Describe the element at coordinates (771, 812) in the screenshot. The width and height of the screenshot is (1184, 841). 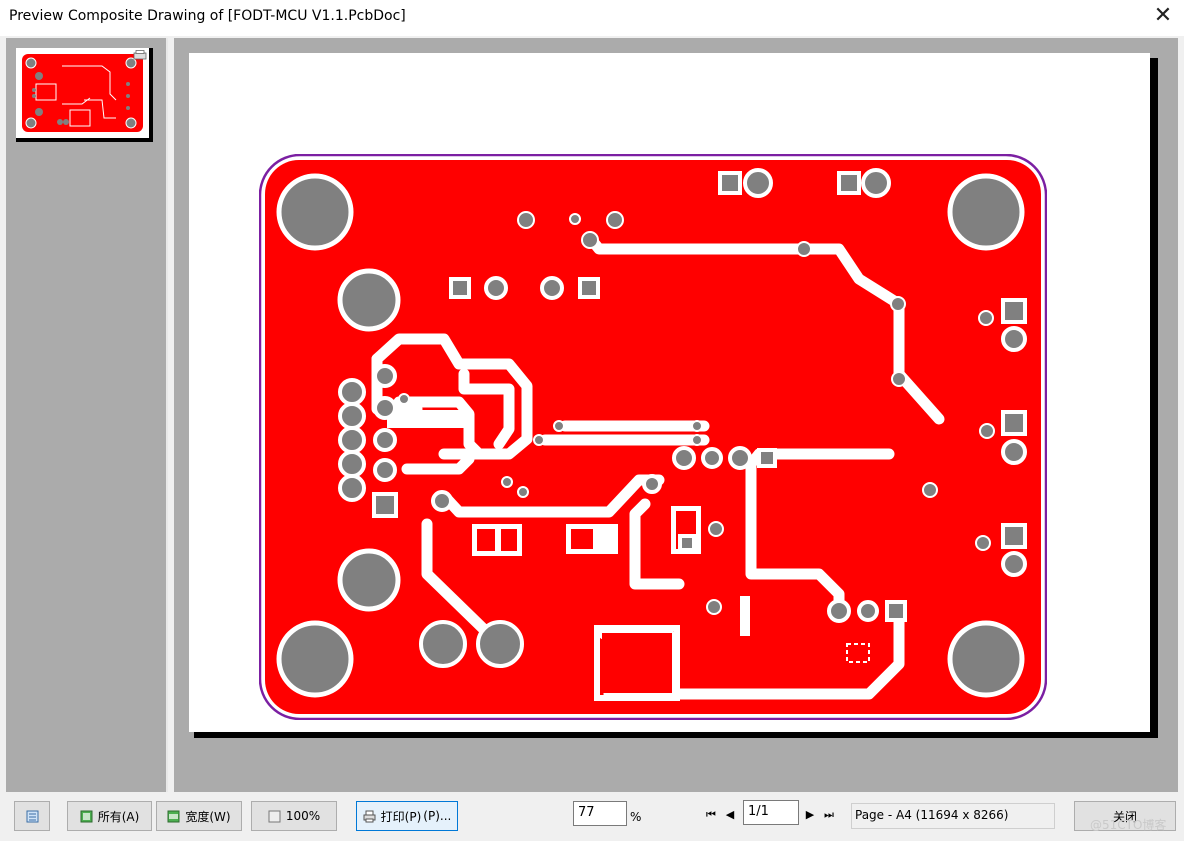
I see `page-number-input: 1/1` at that location.